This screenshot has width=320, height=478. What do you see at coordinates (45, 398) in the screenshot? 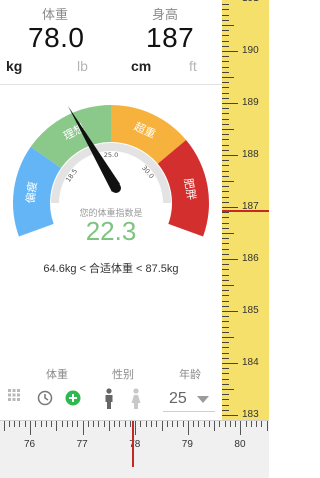
I see `clock-icon` at bounding box center [45, 398].